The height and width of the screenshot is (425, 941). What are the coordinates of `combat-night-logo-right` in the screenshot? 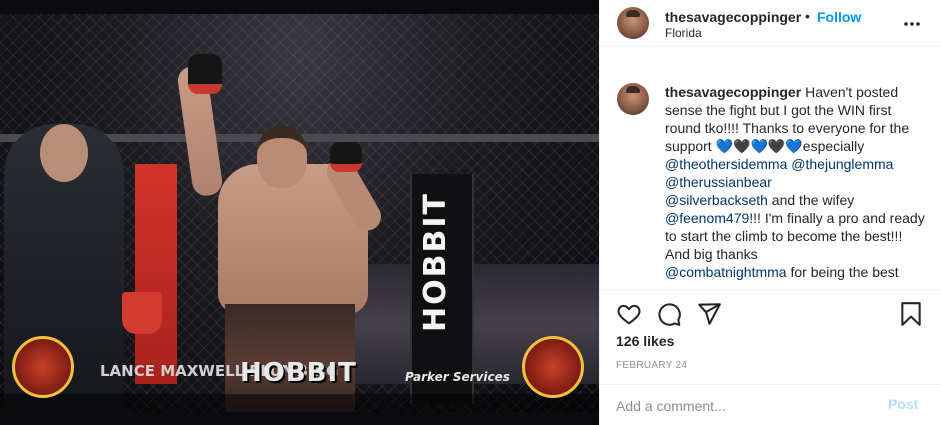 It's located at (553, 367).